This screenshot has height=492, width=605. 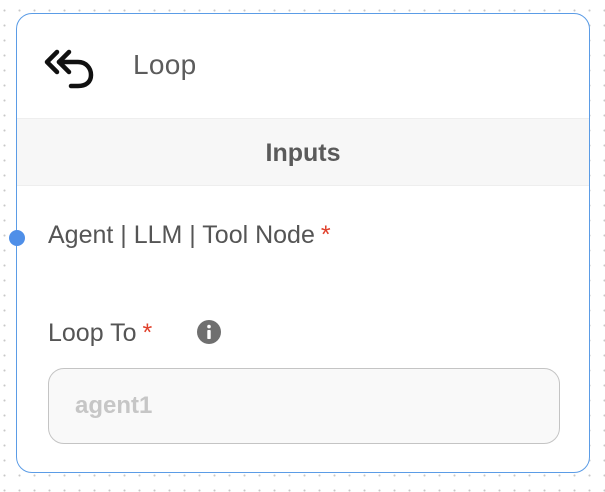 I want to click on agent-llm-tool-node-label-text: Agent | LLM | Tool Node, so click(x=181, y=235).